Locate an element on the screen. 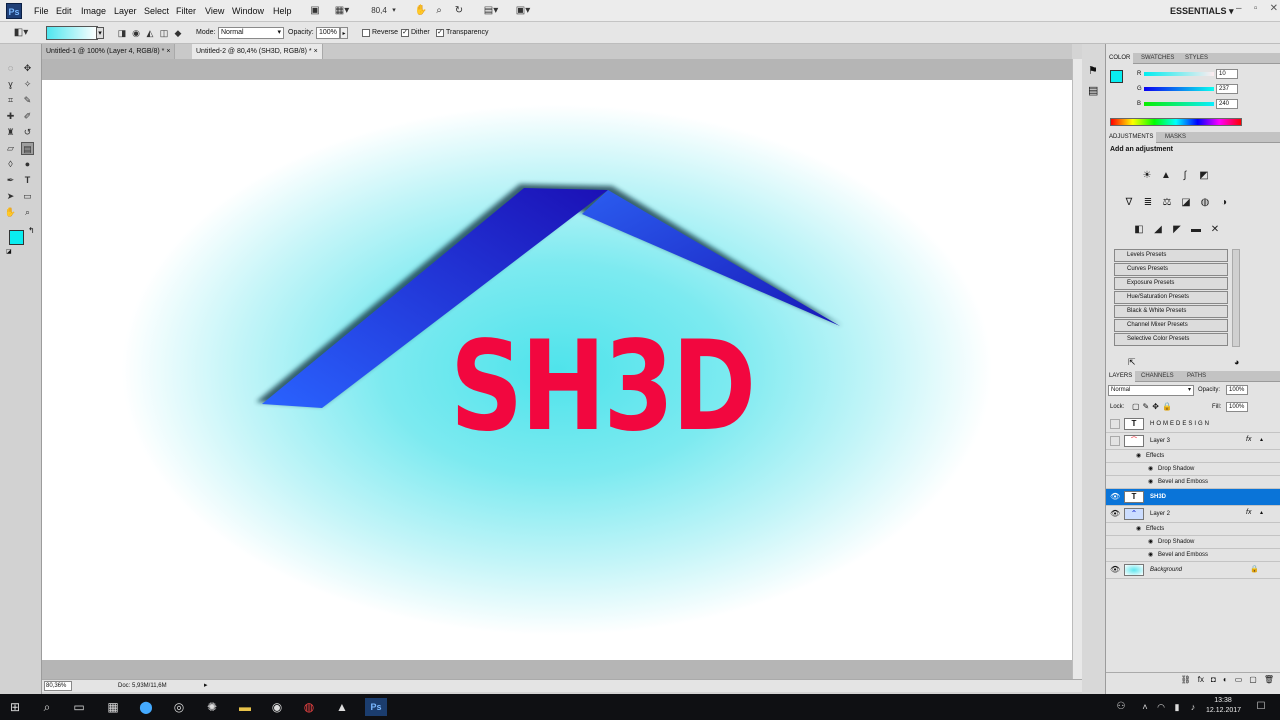 The width and height of the screenshot is (1280, 720). gradient-map-icon: ▬ is located at coordinates (1196, 230).